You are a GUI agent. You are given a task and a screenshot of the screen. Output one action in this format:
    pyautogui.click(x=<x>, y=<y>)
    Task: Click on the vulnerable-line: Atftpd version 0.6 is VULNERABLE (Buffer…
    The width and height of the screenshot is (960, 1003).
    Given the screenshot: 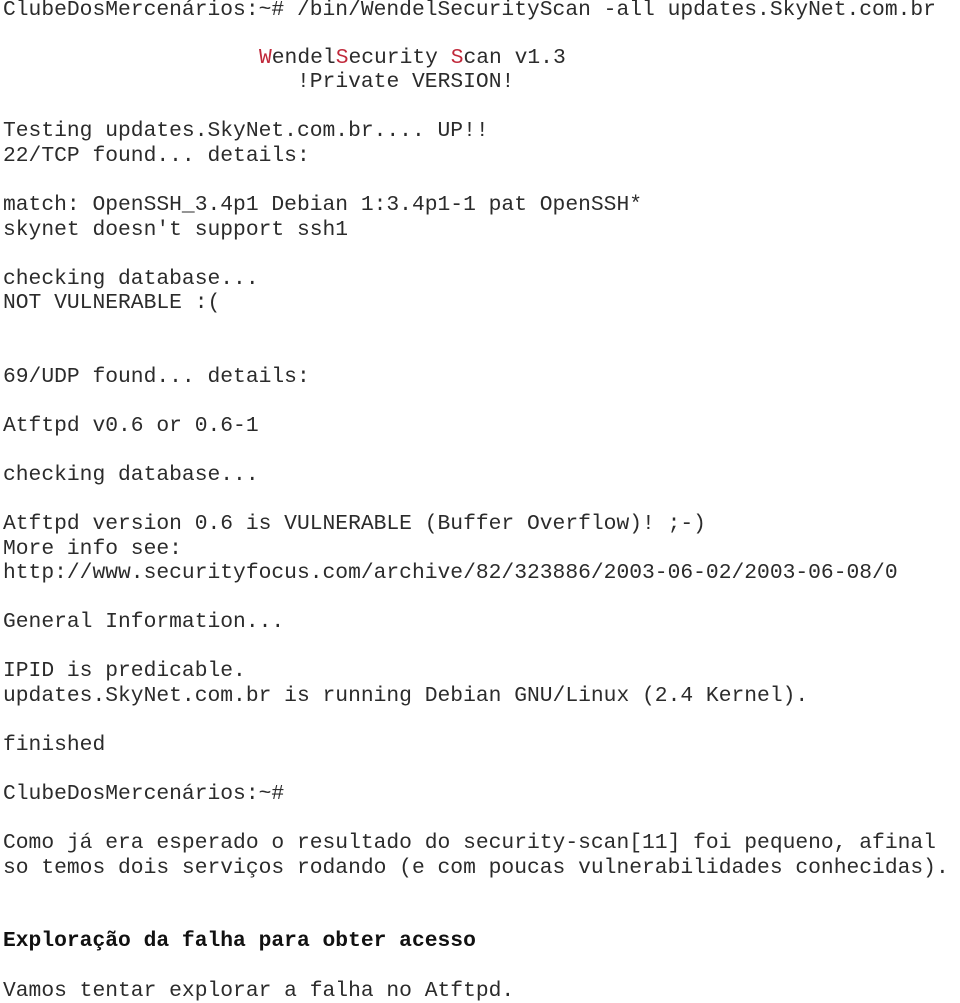 What is the action you would take?
    pyautogui.click(x=354, y=524)
    